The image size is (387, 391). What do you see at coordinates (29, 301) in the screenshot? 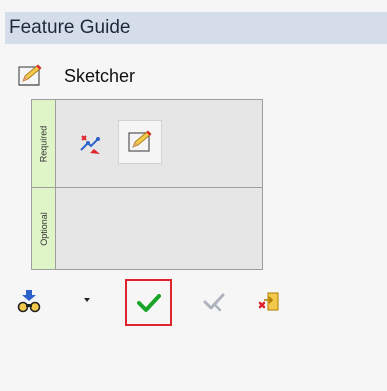
I see `feature-tree-icon` at bounding box center [29, 301].